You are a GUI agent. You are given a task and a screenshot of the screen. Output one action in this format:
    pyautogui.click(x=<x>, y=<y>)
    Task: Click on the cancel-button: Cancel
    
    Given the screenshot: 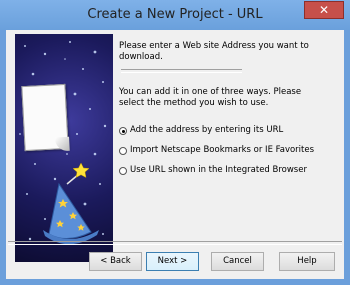 What is the action you would take?
    pyautogui.click(x=237, y=261)
    